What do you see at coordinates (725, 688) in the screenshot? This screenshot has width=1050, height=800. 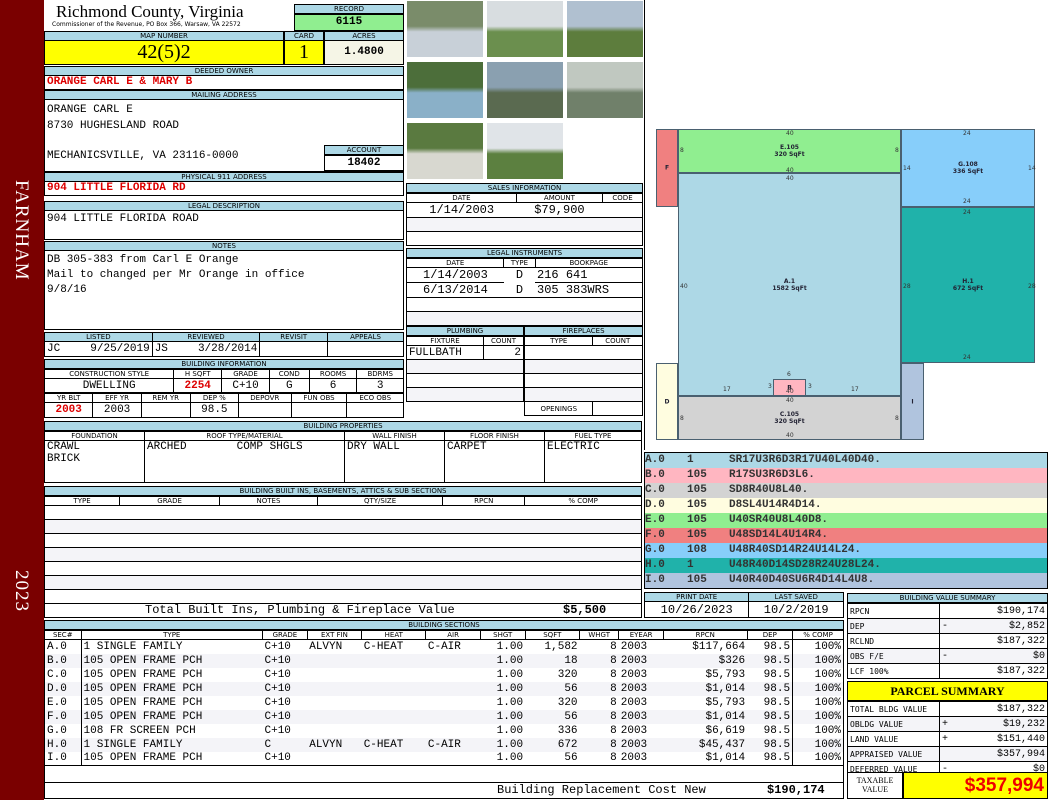 I see `section-cell: $1,014` at bounding box center [725, 688].